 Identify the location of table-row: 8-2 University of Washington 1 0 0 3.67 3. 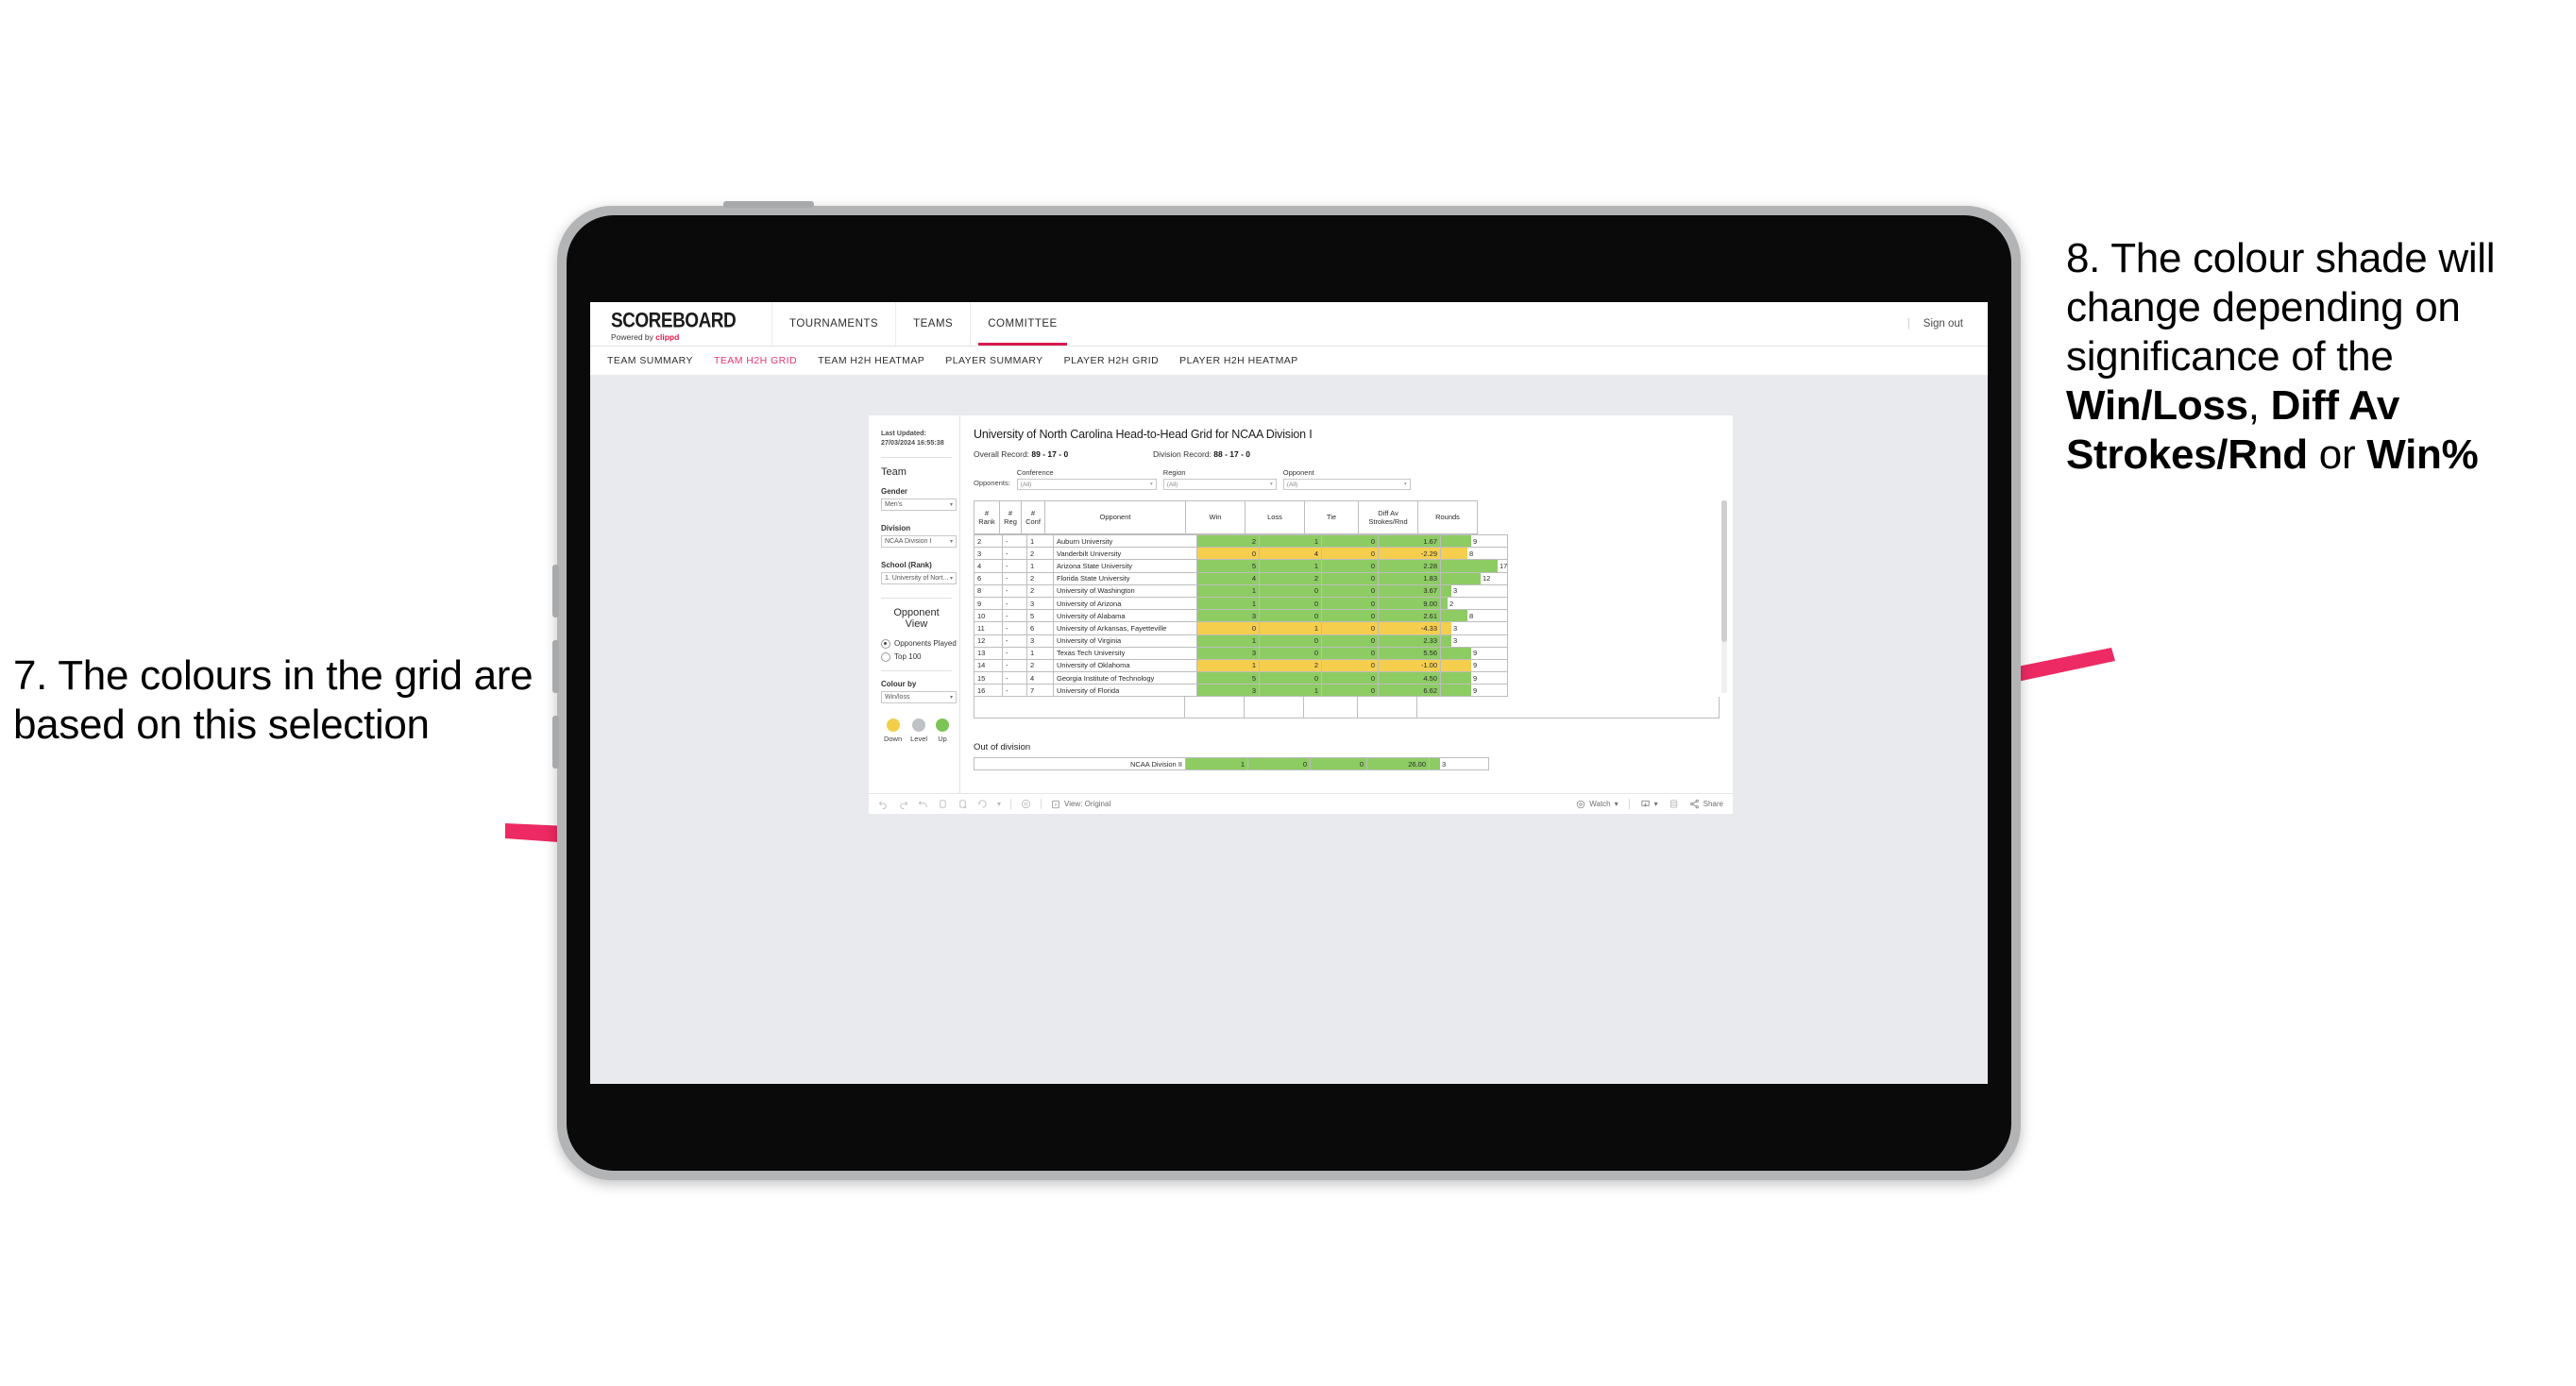
(1241, 590).